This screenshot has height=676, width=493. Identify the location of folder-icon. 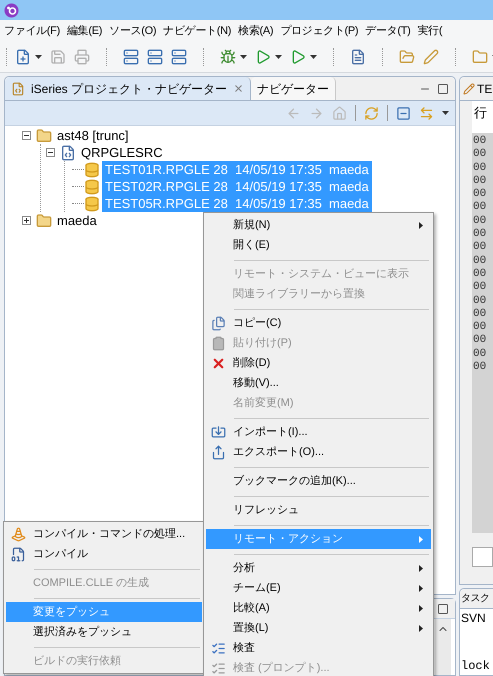
(480, 57).